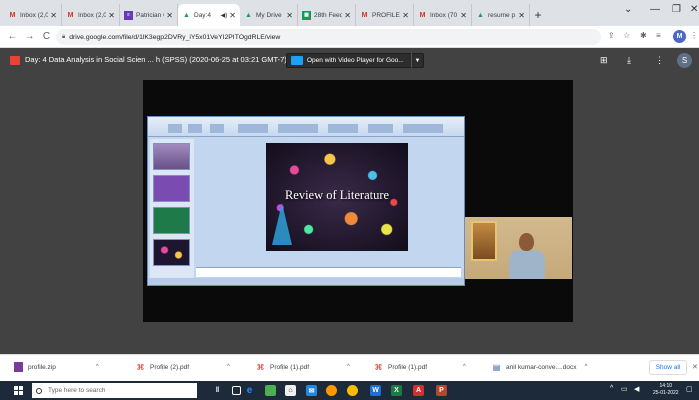 This screenshot has width=699, height=400. I want to click on tab-search-icon: ⌄, so click(628, 9).